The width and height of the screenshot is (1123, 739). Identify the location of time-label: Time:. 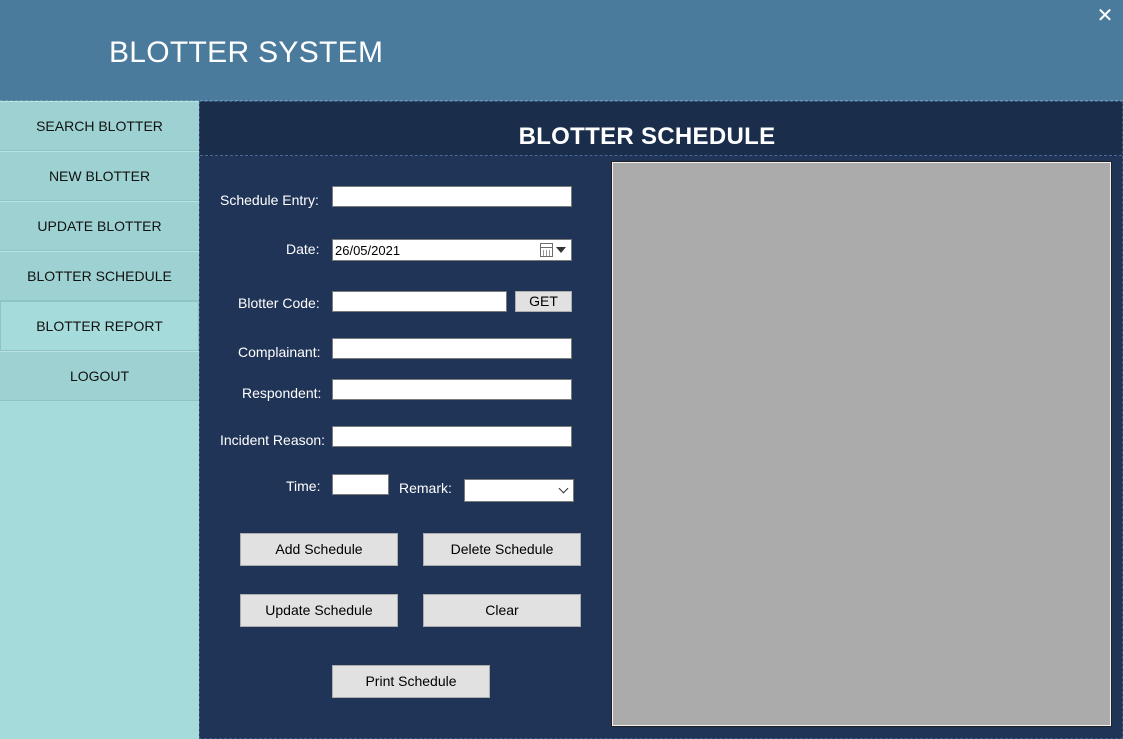
(303, 486).